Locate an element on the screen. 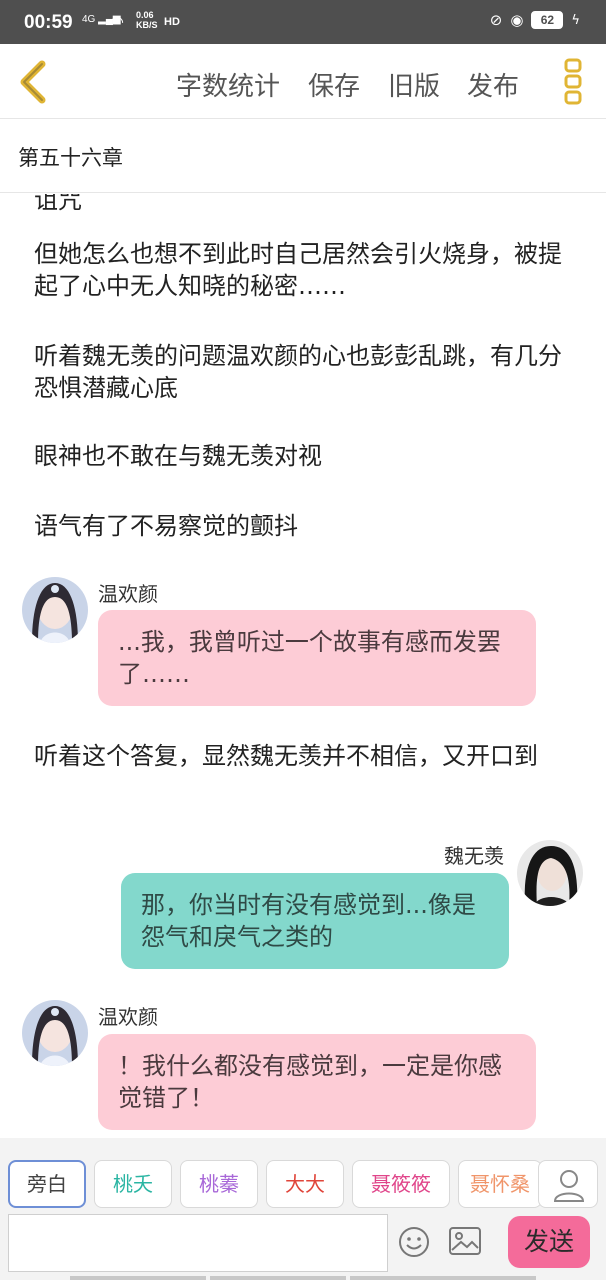 This screenshot has height=1280, width=606. network-speed: 0.06 KB/S is located at coordinates (147, 20).